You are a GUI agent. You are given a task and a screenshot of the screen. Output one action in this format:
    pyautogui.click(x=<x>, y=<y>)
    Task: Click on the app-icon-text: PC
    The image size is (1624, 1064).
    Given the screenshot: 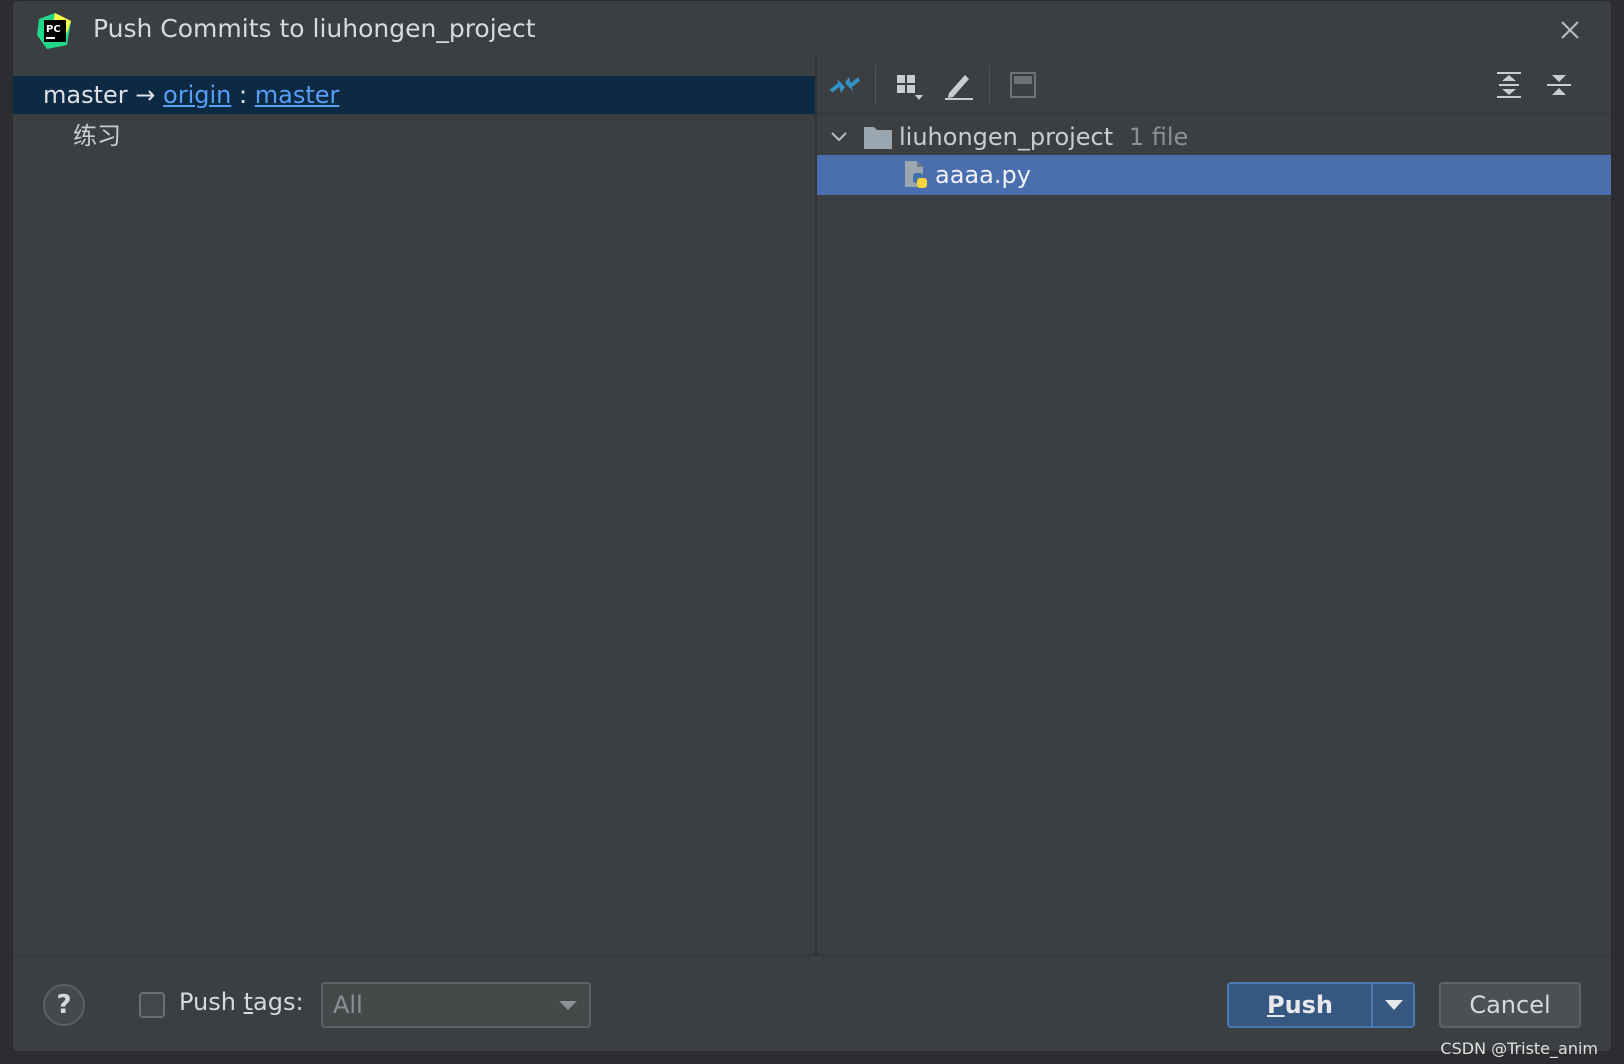 What is the action you would take?
    pyautogui.click(x=53, y=29)
    